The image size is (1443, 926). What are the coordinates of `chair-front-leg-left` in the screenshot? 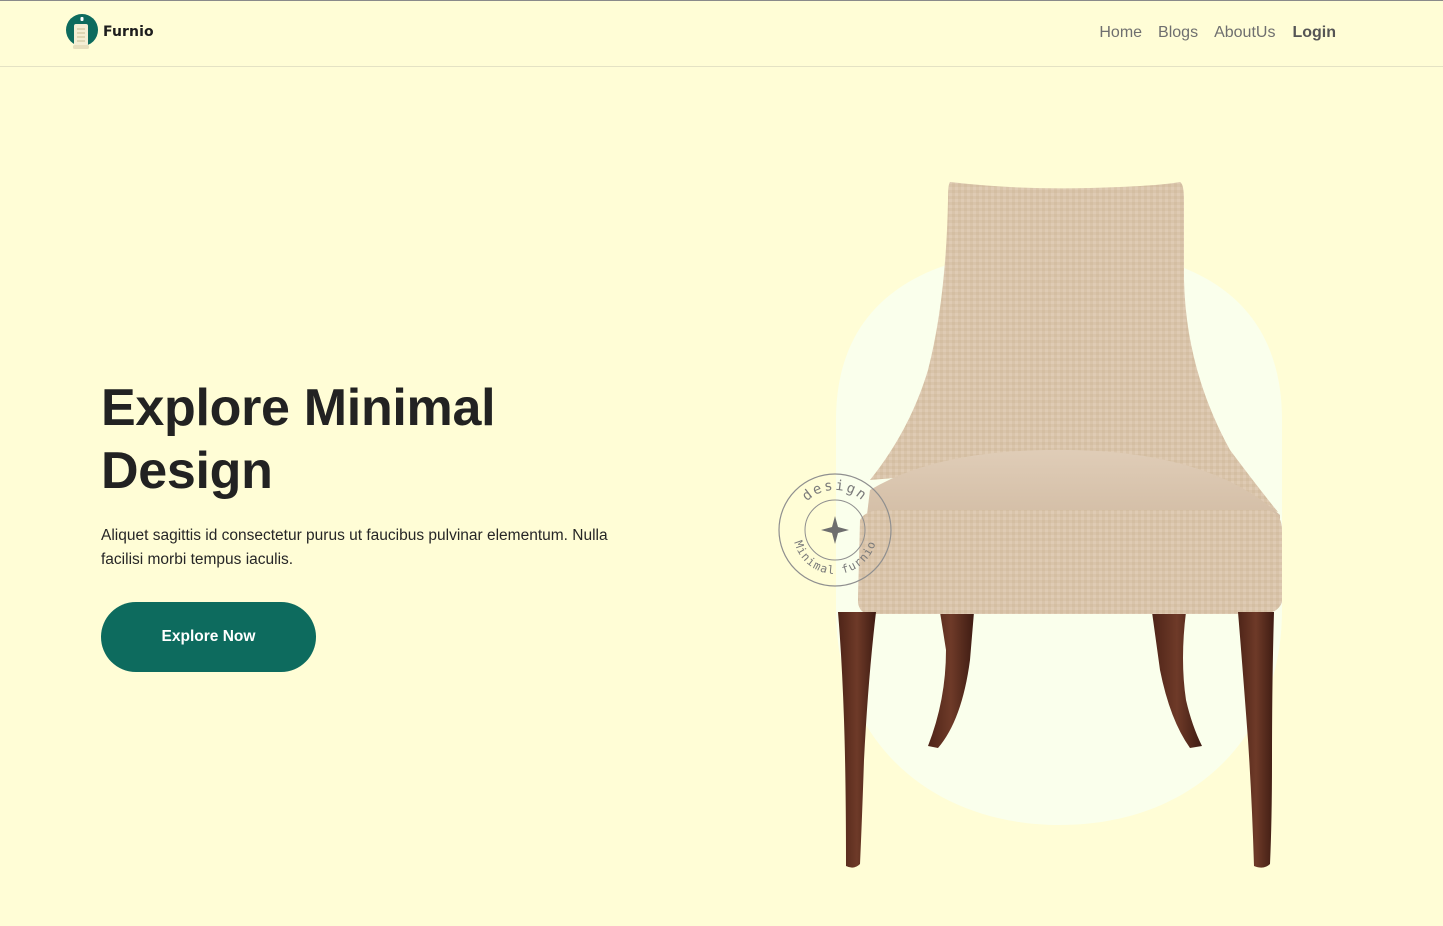 It's located at (857, 740).